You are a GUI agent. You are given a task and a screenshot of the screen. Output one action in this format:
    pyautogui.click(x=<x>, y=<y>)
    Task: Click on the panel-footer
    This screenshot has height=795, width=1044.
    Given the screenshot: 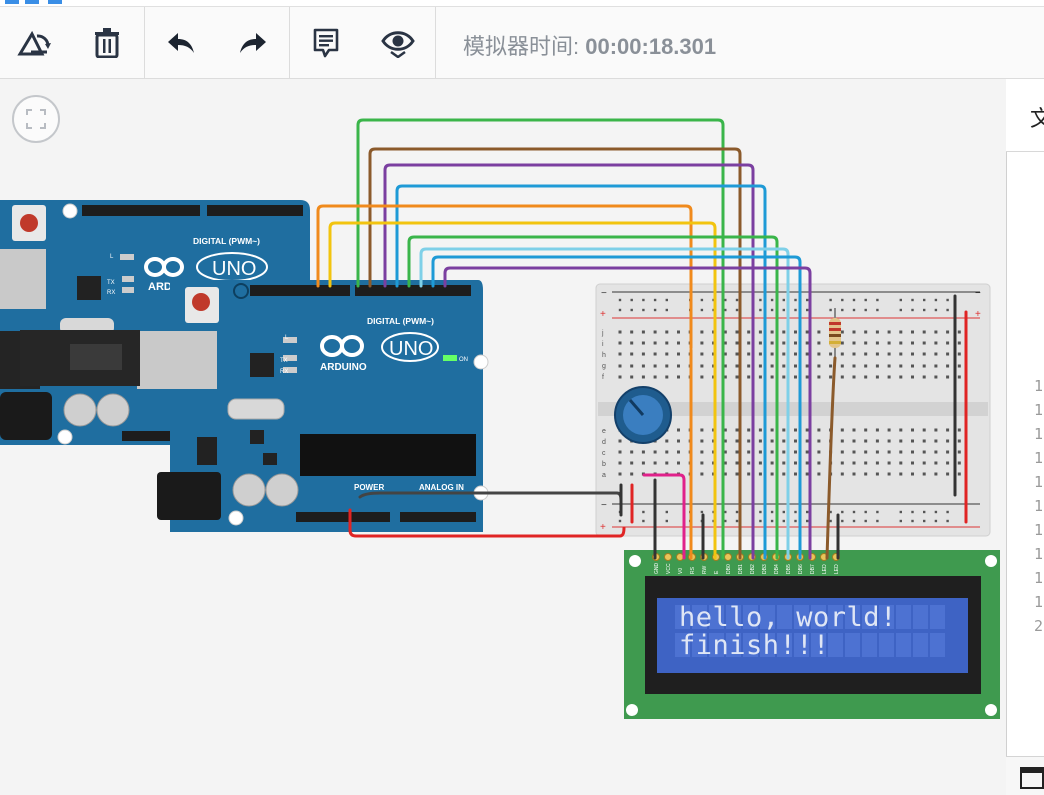 What is the action you would take?
    pyautogui.click(x=1025, y=775)
    